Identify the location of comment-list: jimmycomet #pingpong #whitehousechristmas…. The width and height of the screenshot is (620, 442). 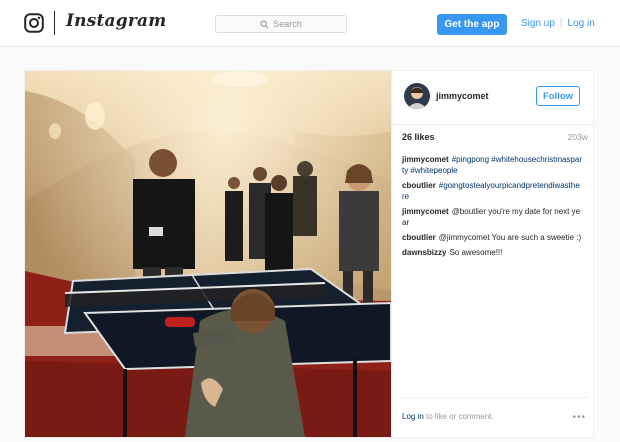
(492, 208).